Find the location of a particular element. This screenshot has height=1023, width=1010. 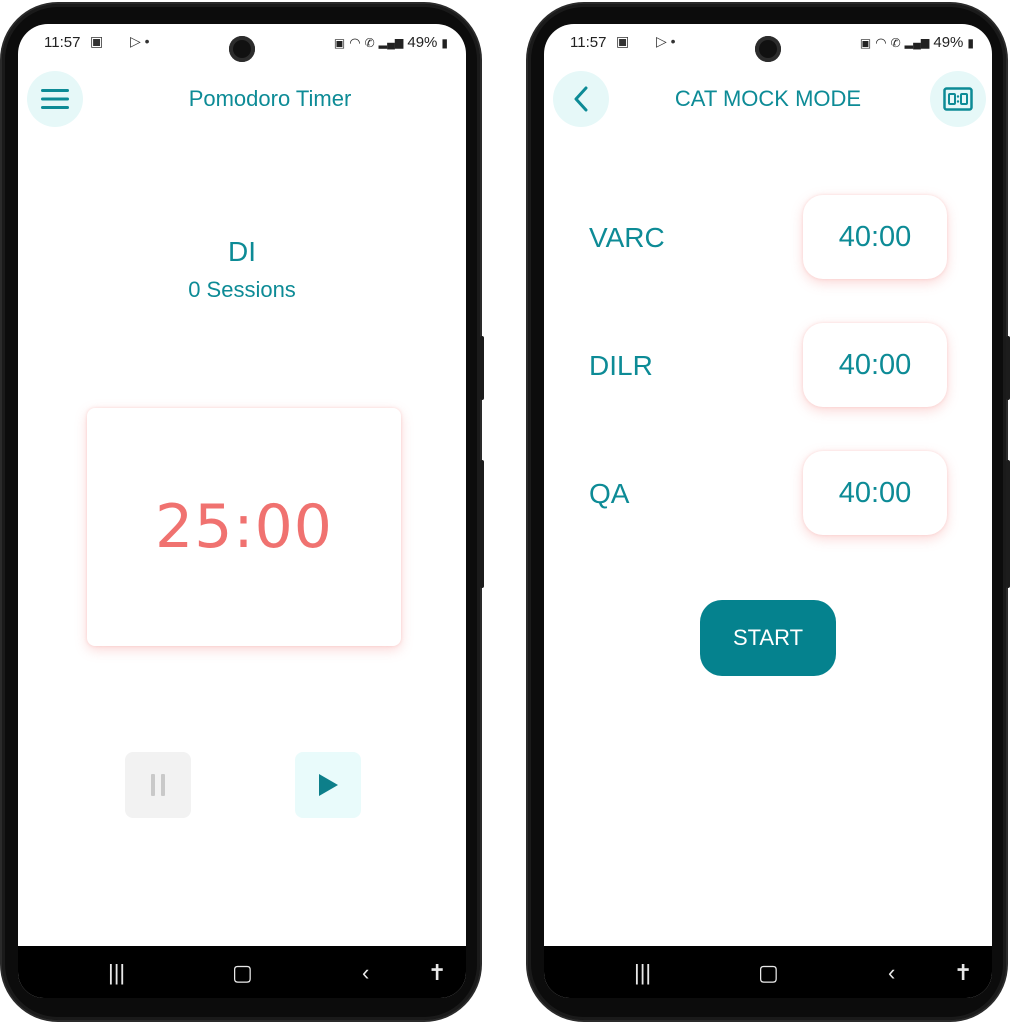

scoreboard-icon is located at coordinates (958, 99).